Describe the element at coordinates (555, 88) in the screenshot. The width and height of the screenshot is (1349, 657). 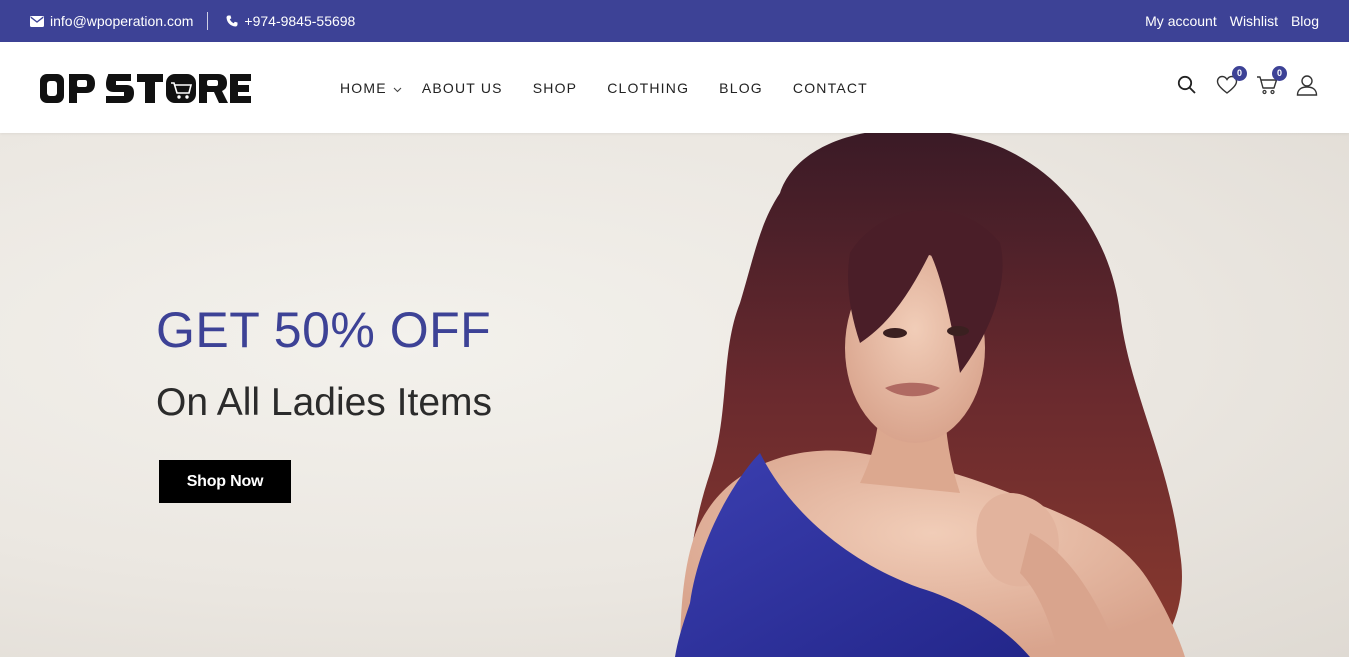
I see `nav-shop: SHOP` at that location.